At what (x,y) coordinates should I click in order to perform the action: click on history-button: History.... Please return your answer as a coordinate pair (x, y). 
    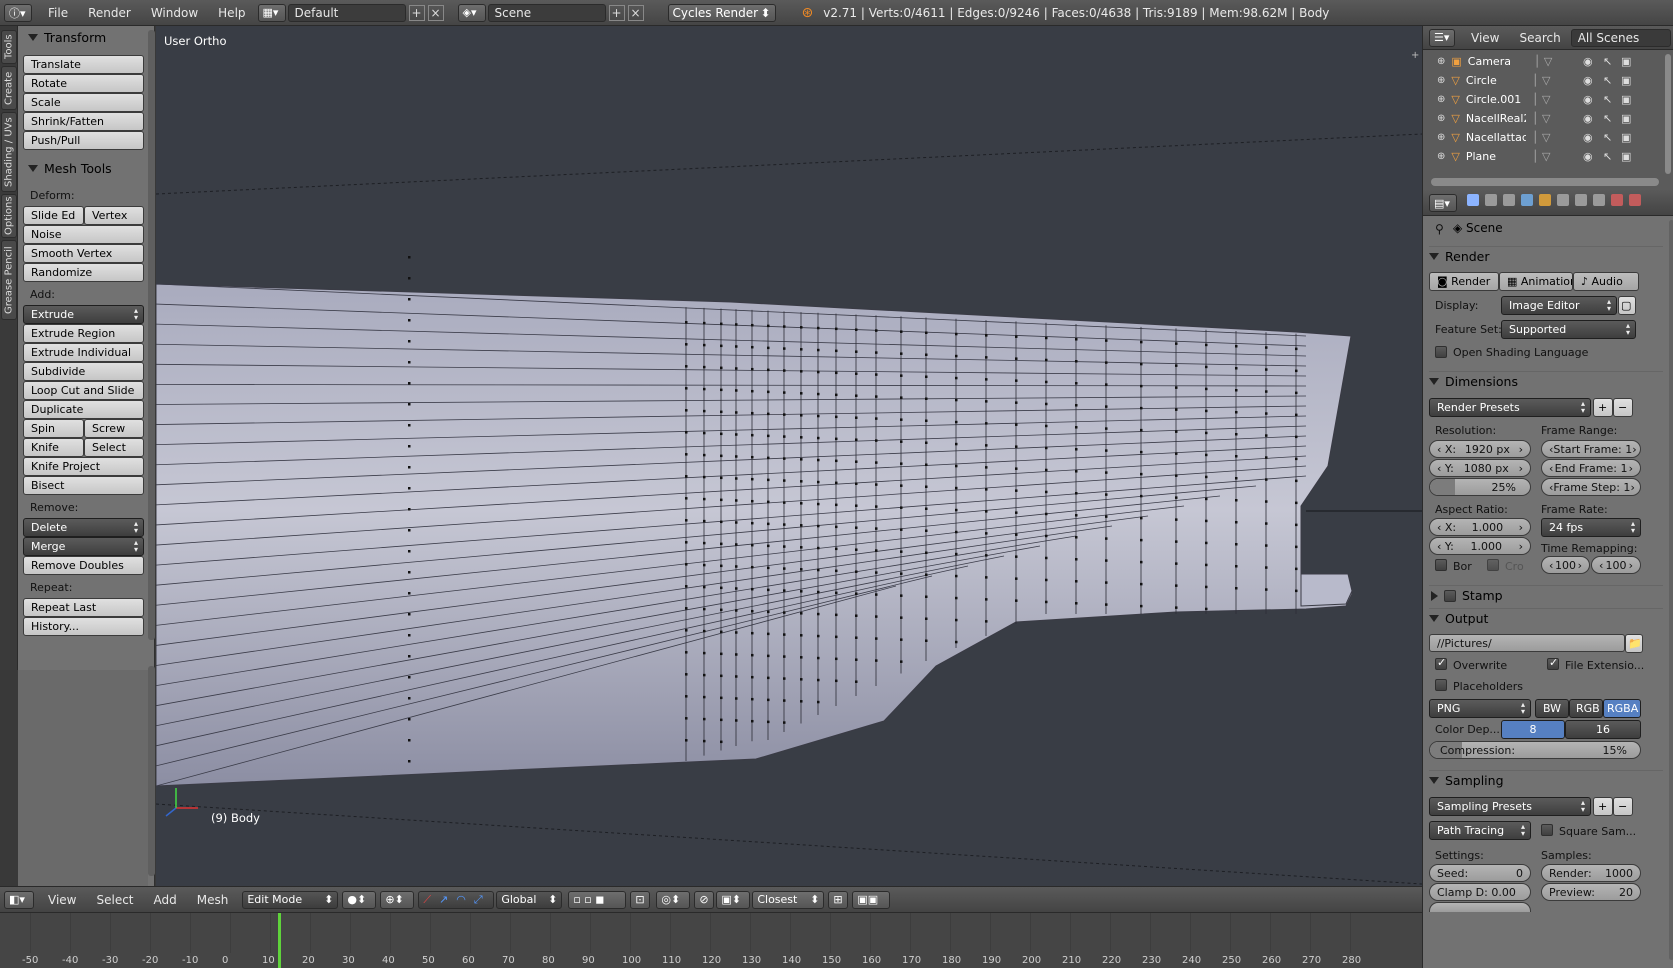
    Looking at the image, I should click on (83, 626).